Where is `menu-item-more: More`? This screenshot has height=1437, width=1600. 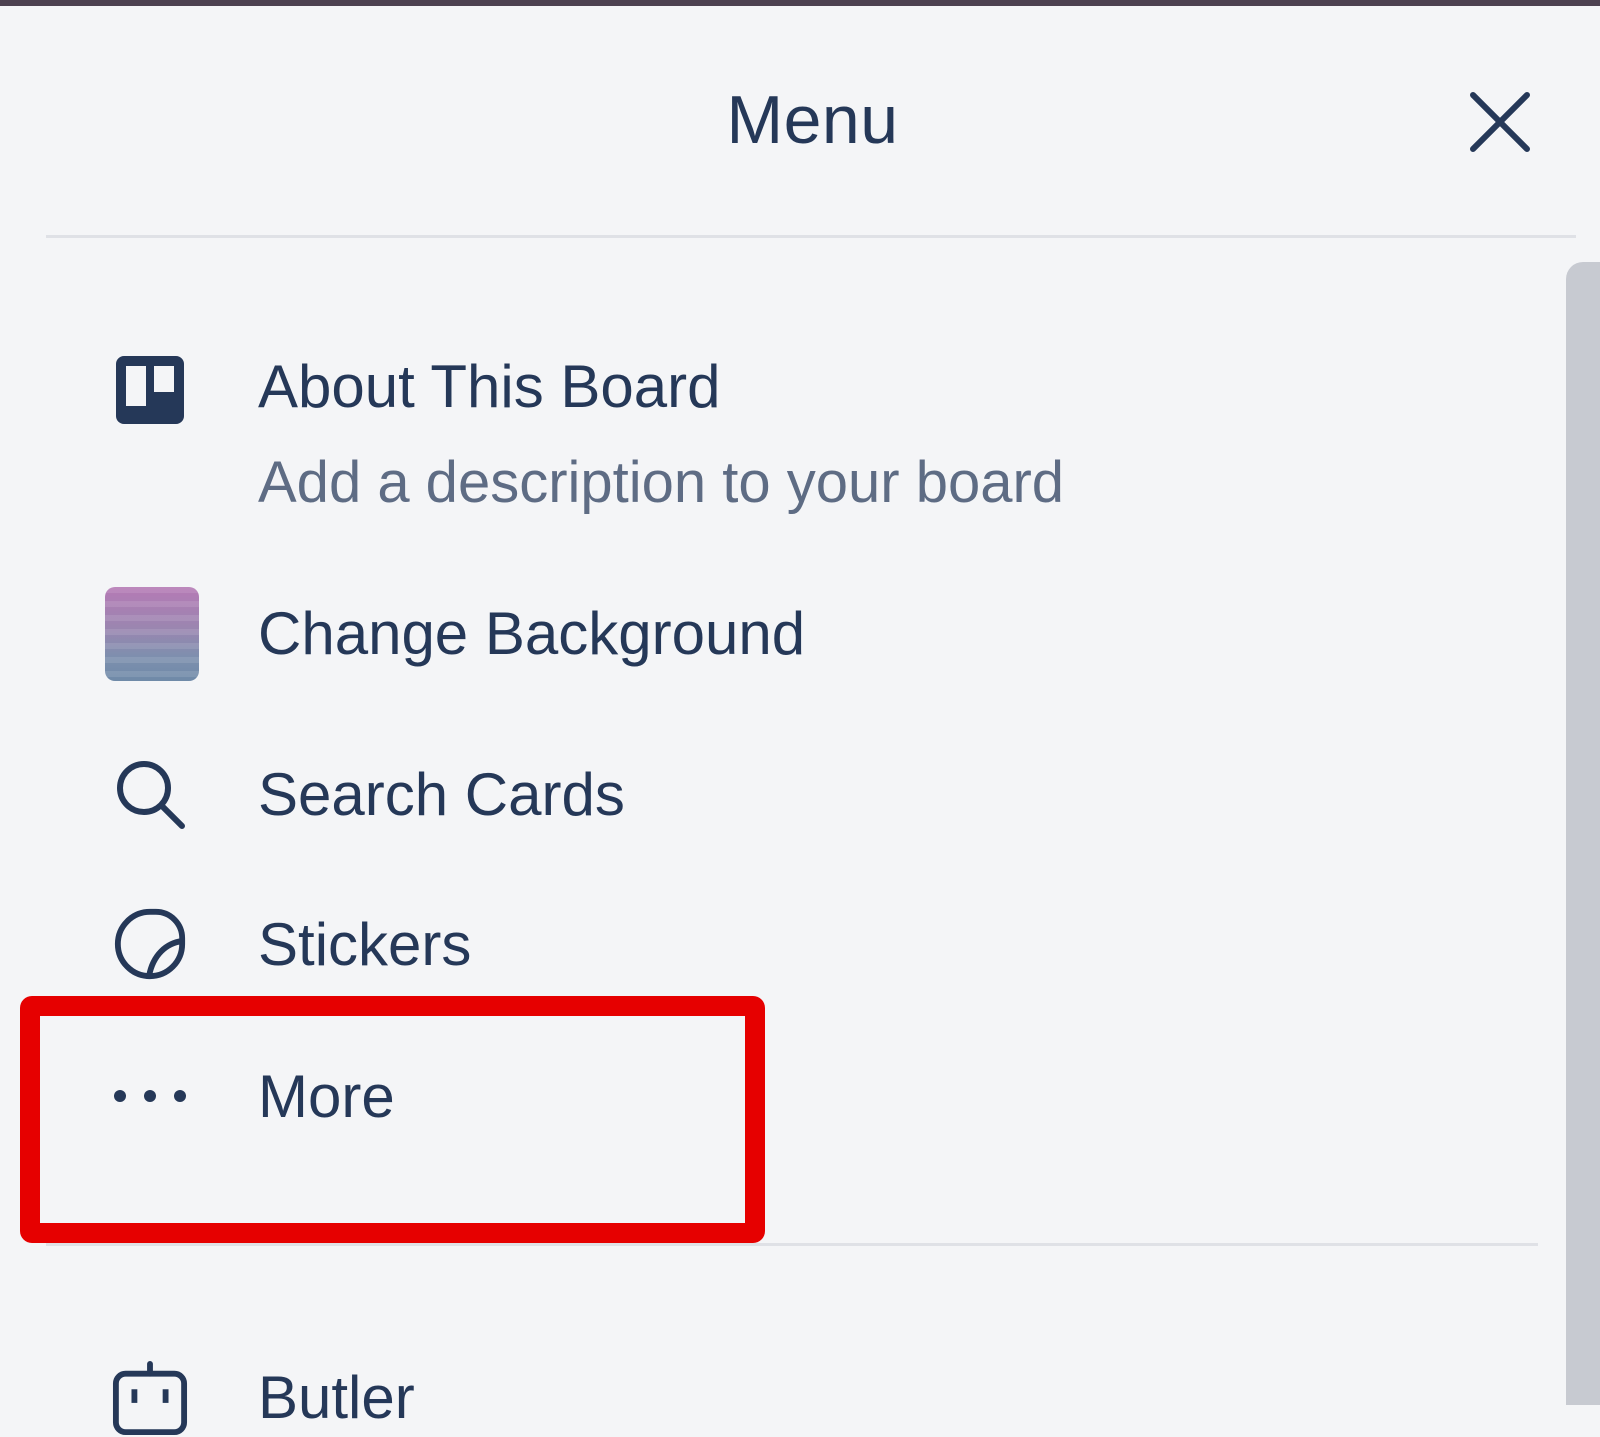 menu-item-more: More is located at coordinates (750, 1100).